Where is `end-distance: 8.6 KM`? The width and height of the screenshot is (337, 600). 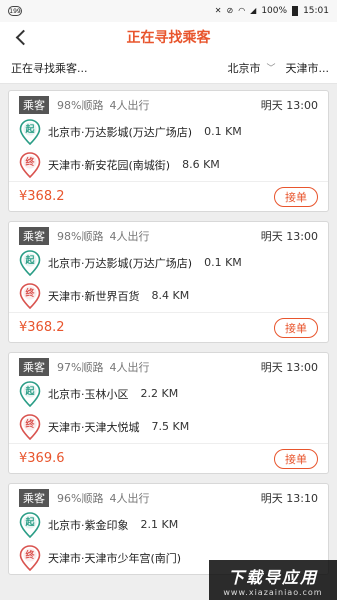
end-distance: 8.6 KM is located at coordinates (201, 164).